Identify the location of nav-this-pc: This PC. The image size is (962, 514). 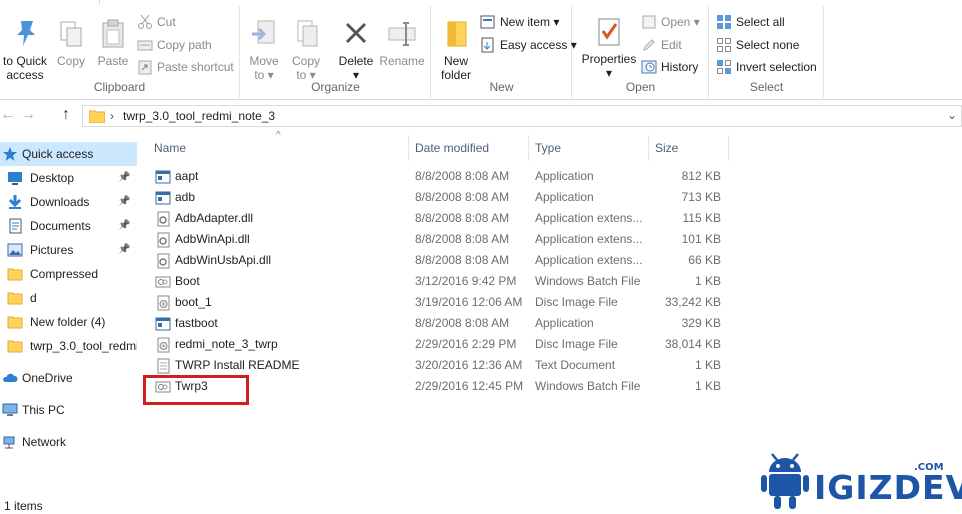
(68, 410).